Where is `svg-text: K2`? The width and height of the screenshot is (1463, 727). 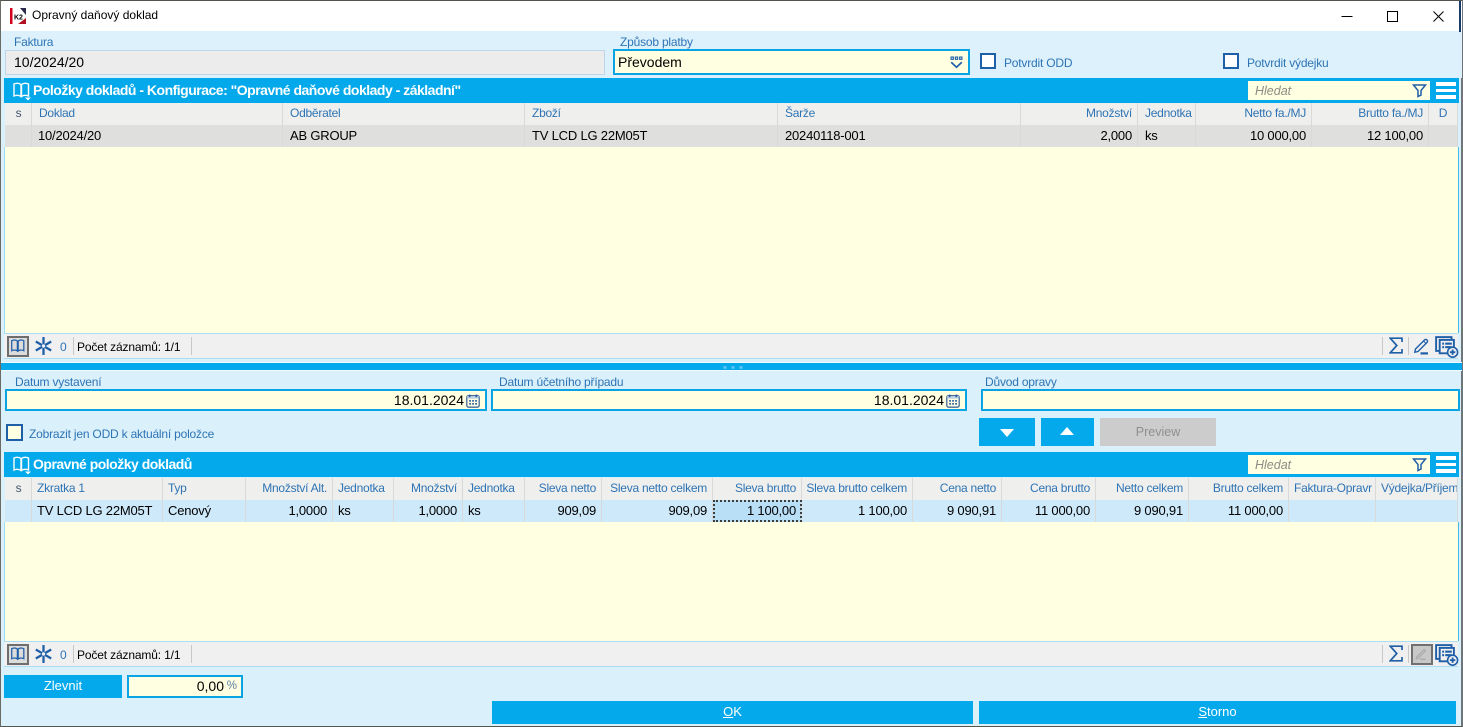 svg-text: K2 is located at coordinates (18, 18).